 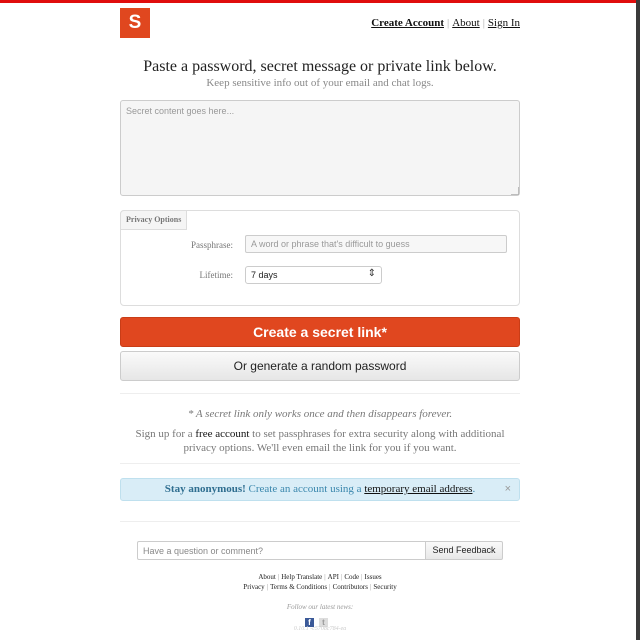 What do you see at coordinates (407, 23) in the screenshot?
I see `create-account-link: Create Account` at bounding box center [407, 23].